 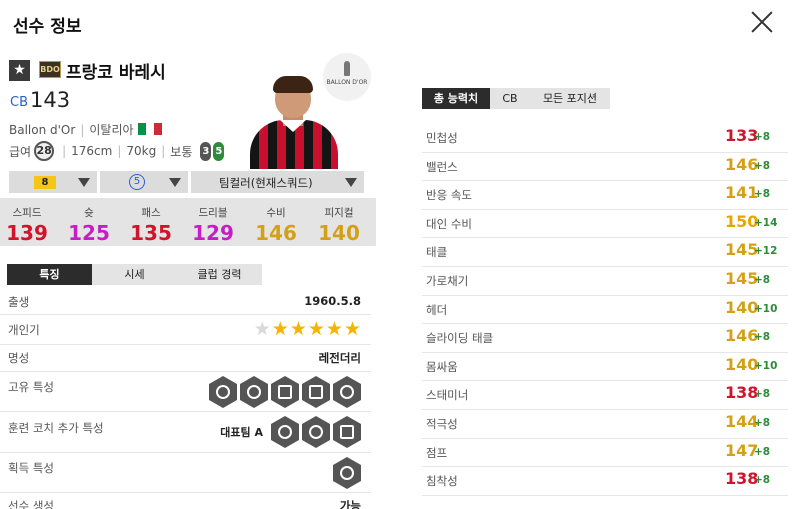 What do you see at coordinates (42, 130) in the screenshot?
I see `club-name: Ballon d'Or` at bounding box center [42, 130].